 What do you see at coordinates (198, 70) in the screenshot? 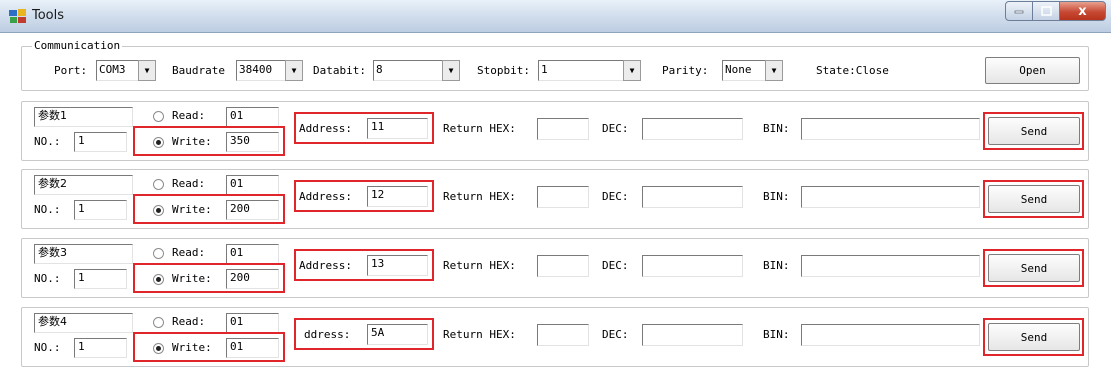
I see `baudrate-label: Baudrate` at bounding box center [198, 70].